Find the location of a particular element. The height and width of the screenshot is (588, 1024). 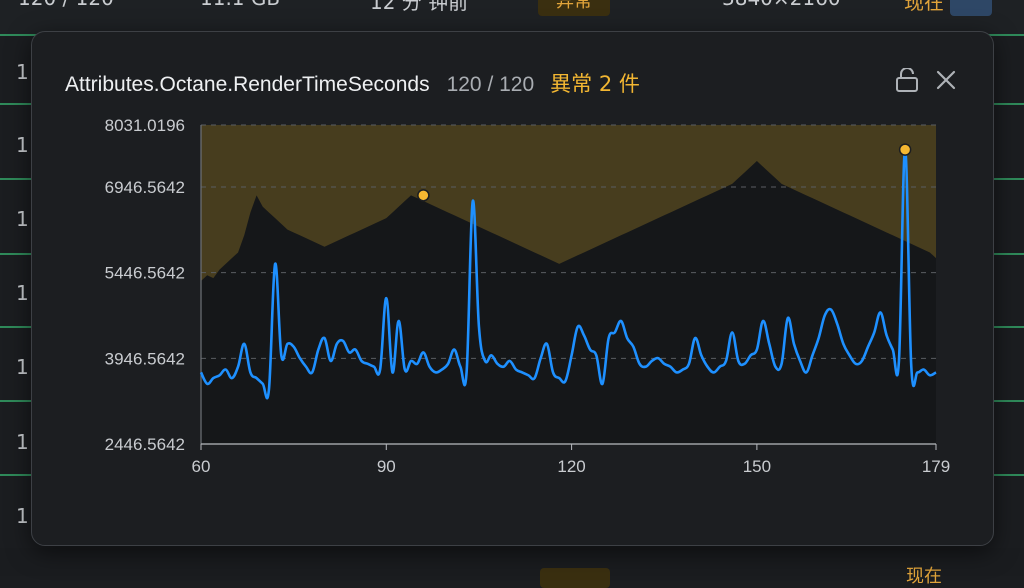

bg-chip is located at coordinates (971, 8).